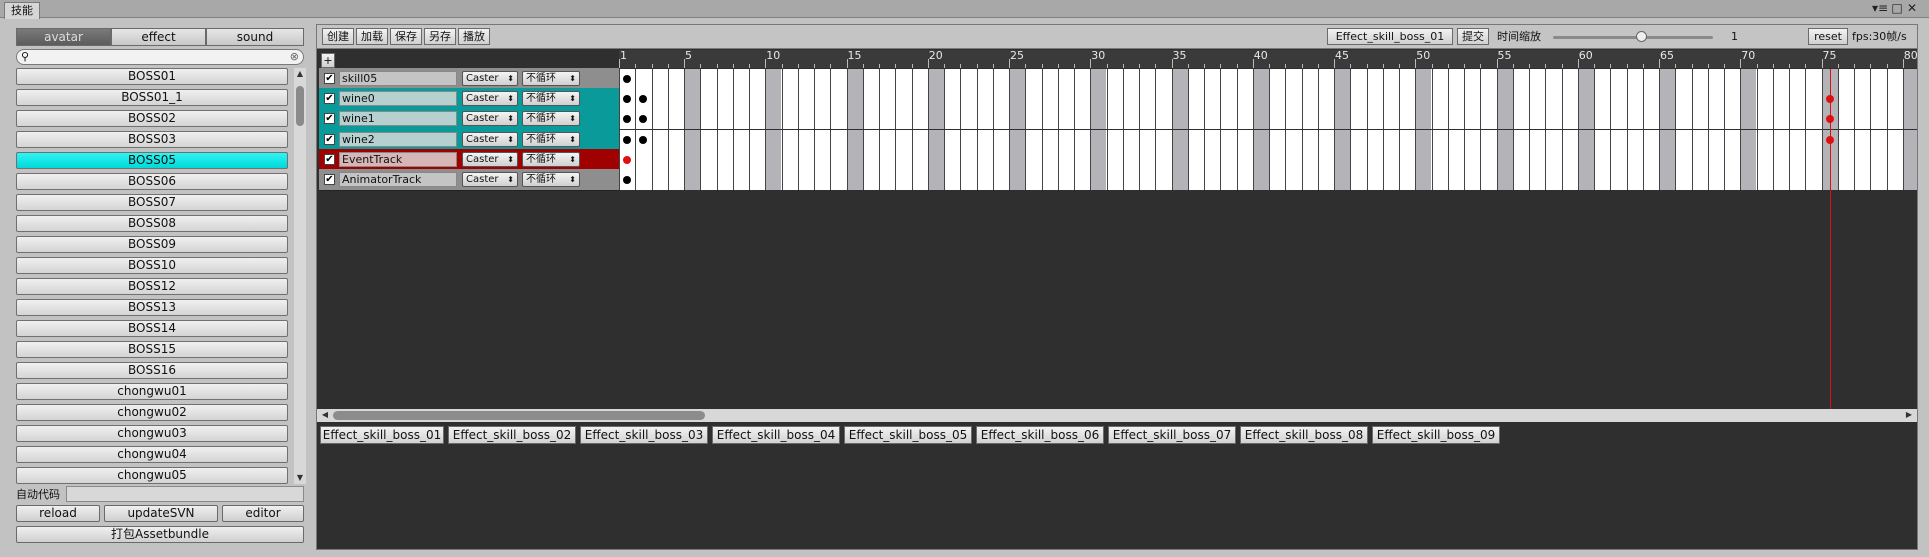 The image size is (1929, 557). Describe the element at coordinates (158, 37) in the screenshot. I see `tab-effect: effect` at that location.